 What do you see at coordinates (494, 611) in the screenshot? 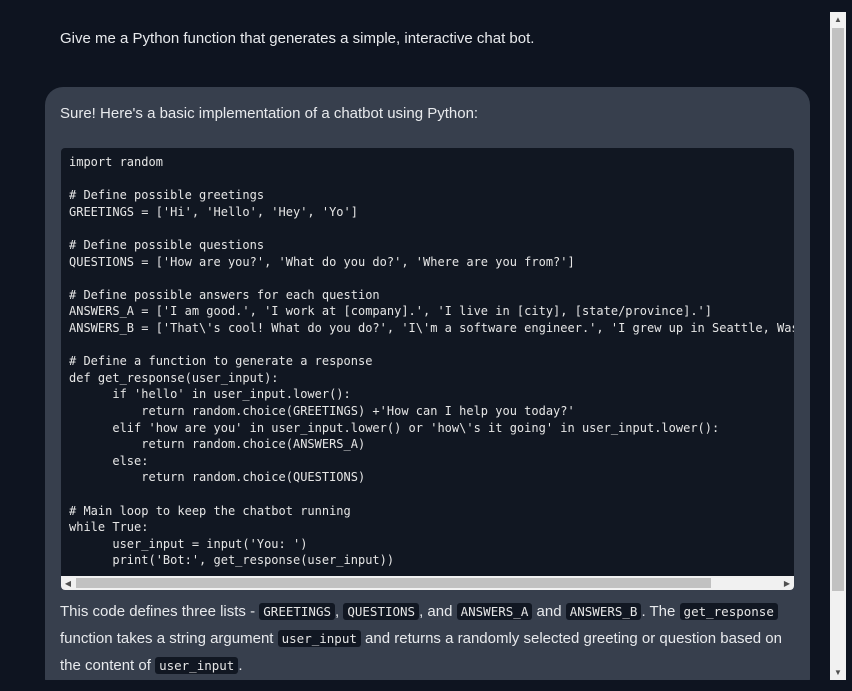
I see `inline-code: ANSWERS_A` at bounding box center [494, 611].